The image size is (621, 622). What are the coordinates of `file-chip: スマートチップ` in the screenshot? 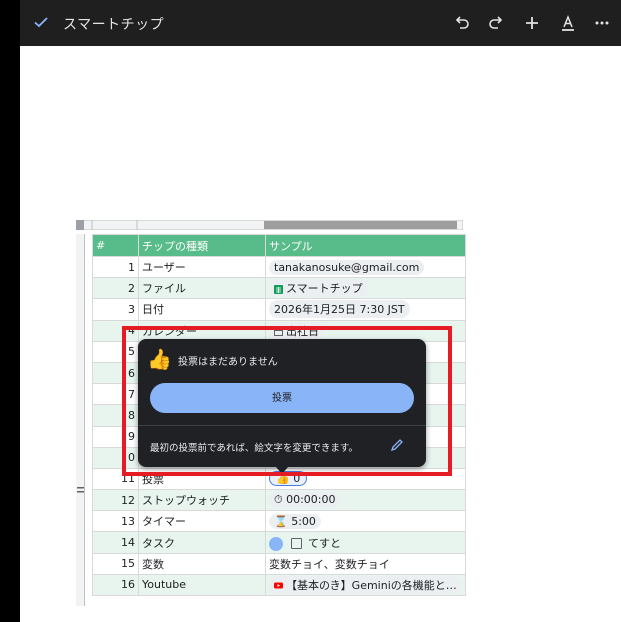 It's located at (318, 288).